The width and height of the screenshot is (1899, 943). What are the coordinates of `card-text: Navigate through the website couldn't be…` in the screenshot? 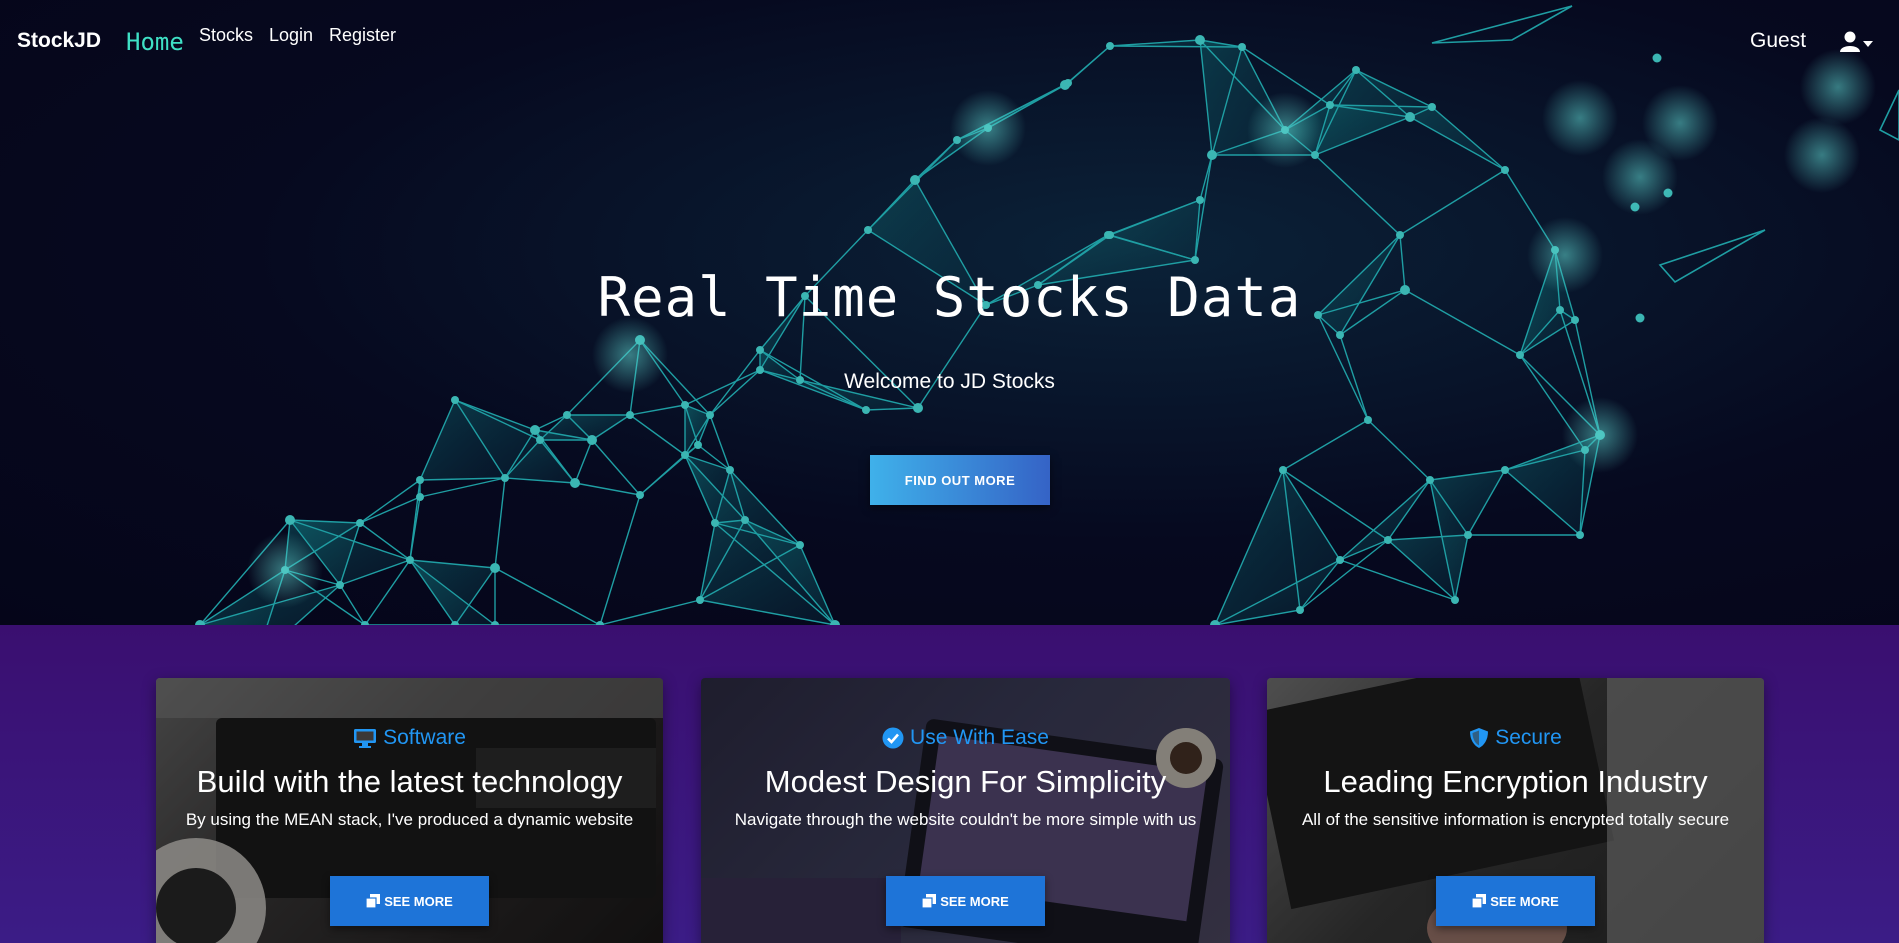 It's located at (965, 819).